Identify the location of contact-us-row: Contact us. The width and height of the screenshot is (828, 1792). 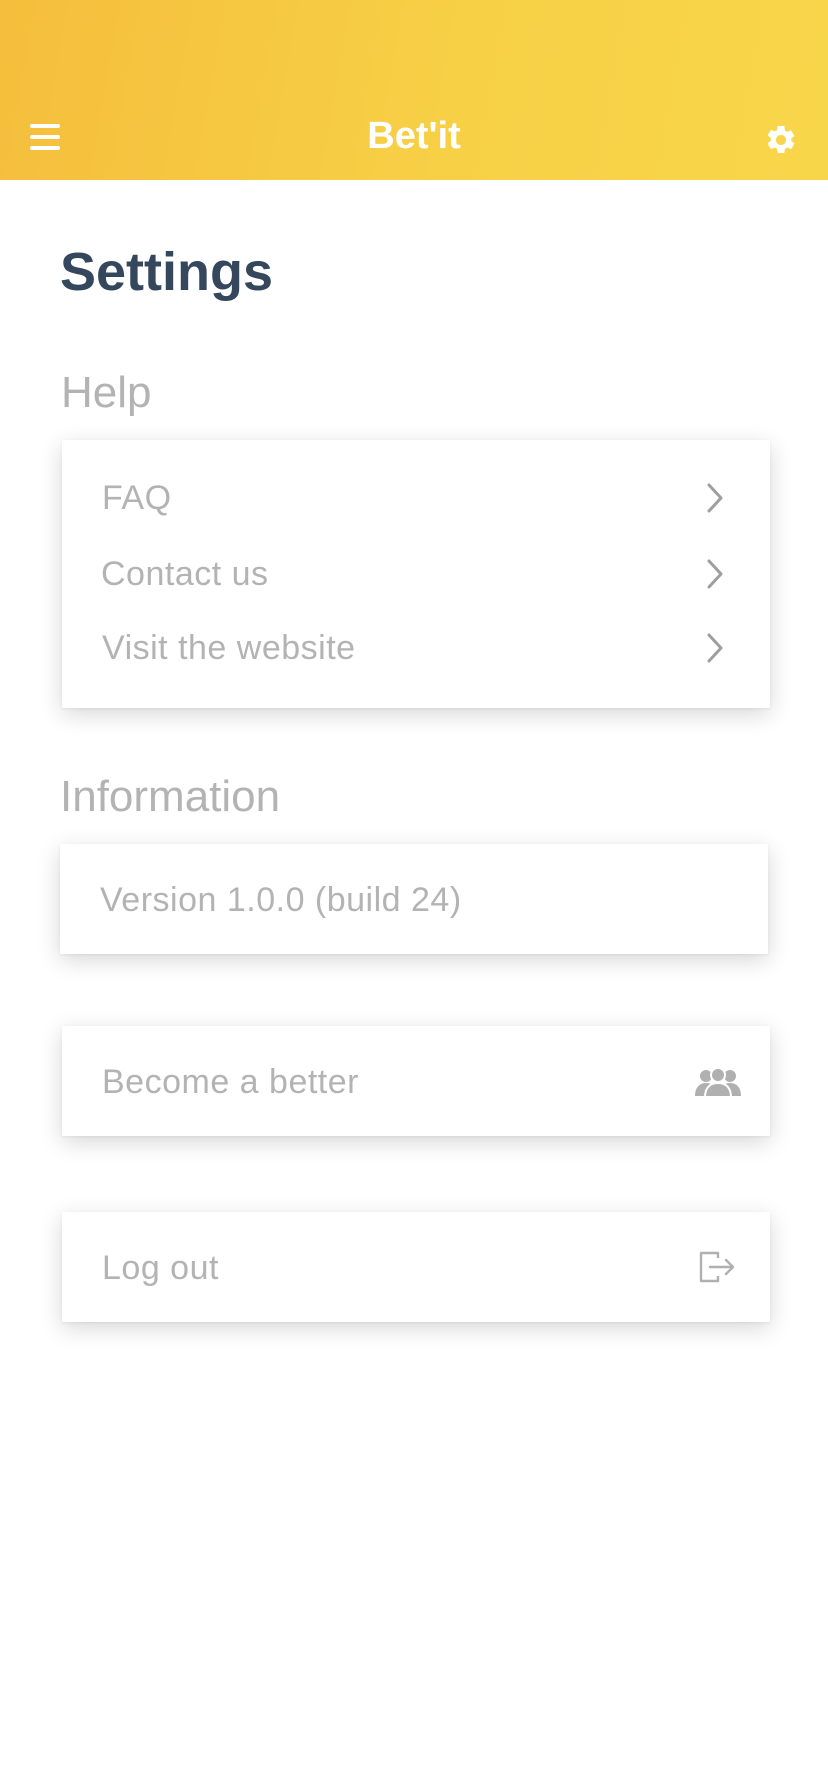
(416, 574).